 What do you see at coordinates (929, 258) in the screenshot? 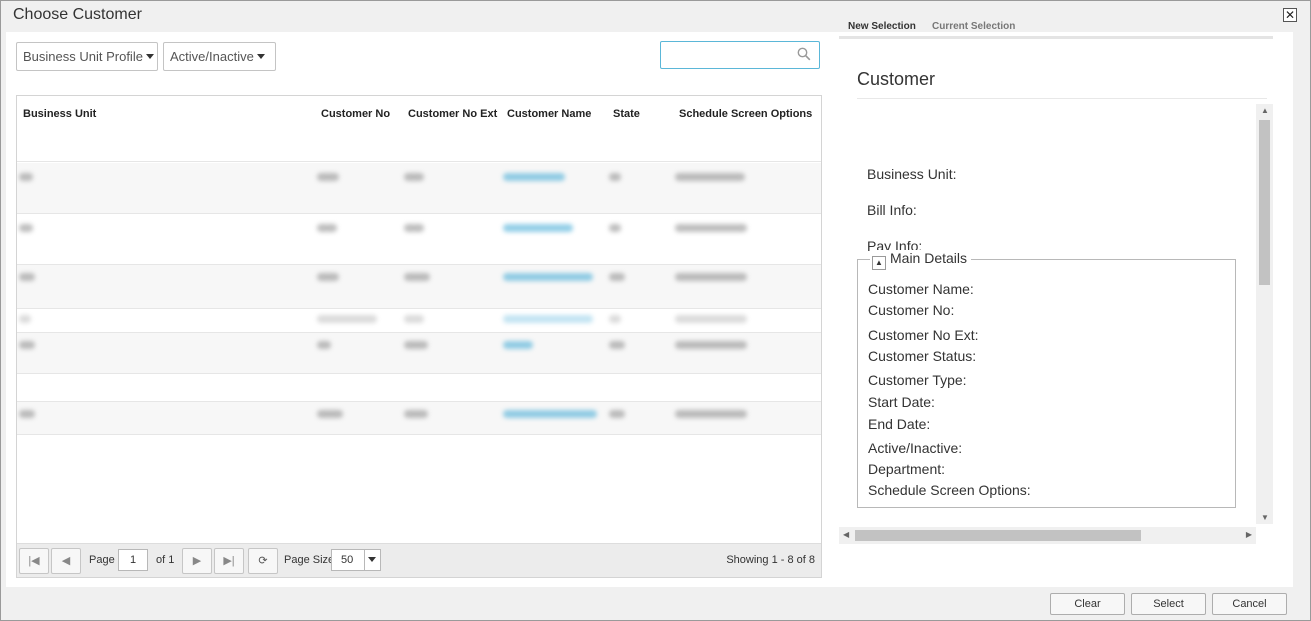
I see `main-details-title: Main Details` at bounding box center [929, 258].